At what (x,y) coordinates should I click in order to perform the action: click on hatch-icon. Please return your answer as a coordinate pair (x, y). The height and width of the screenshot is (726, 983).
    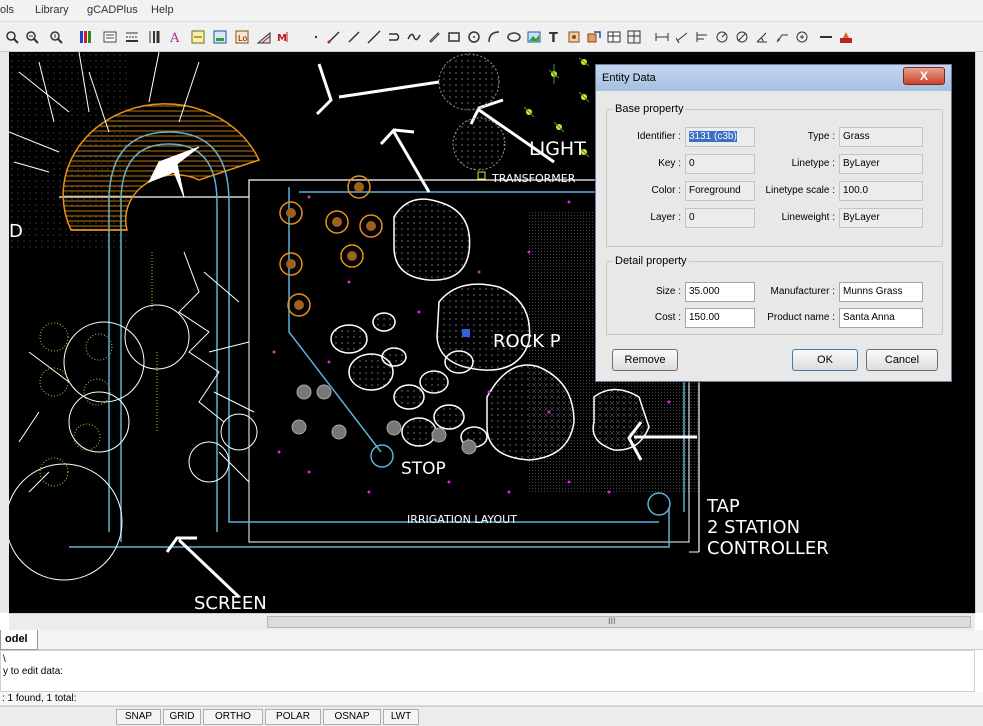
    Looking at the image, I should click on (264, 37).